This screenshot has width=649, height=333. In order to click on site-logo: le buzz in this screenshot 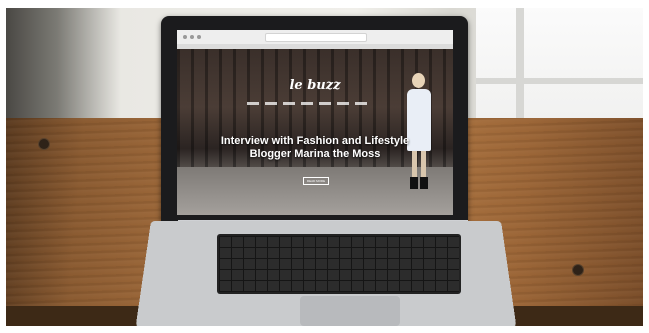, I will do `click(315, 85)`.